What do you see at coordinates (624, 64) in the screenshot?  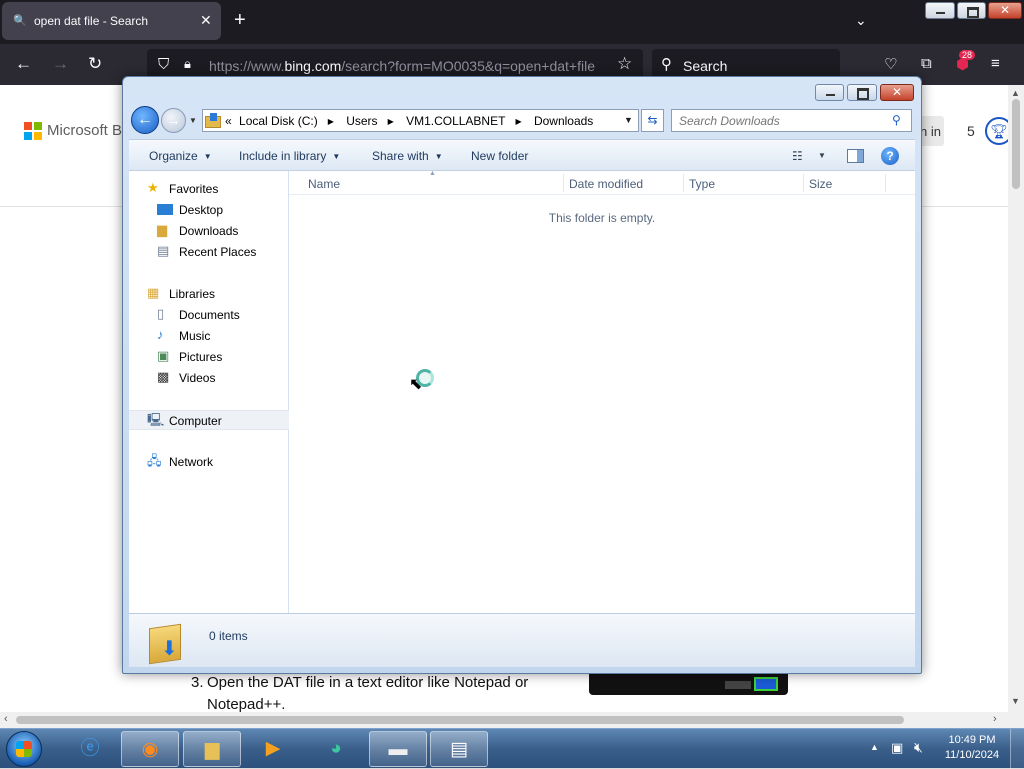 I see `bookmark-star-icon: ☆` at bounding box center [624, 64].